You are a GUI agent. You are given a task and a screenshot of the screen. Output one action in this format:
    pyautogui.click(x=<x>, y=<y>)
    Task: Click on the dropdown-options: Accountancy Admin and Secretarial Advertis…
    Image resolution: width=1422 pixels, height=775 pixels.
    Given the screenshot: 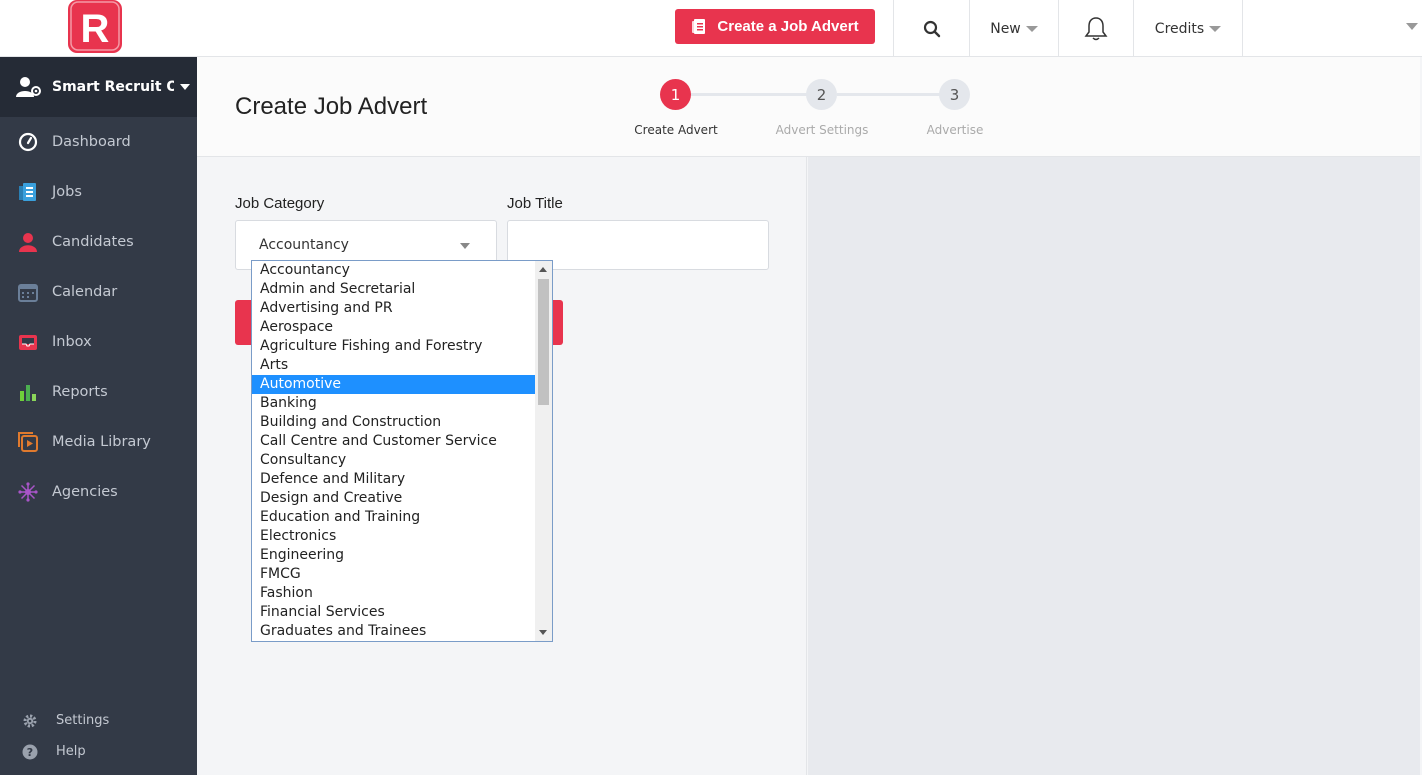 What is the action you would take?
    pyautogui.click(x=393, y=451)
    